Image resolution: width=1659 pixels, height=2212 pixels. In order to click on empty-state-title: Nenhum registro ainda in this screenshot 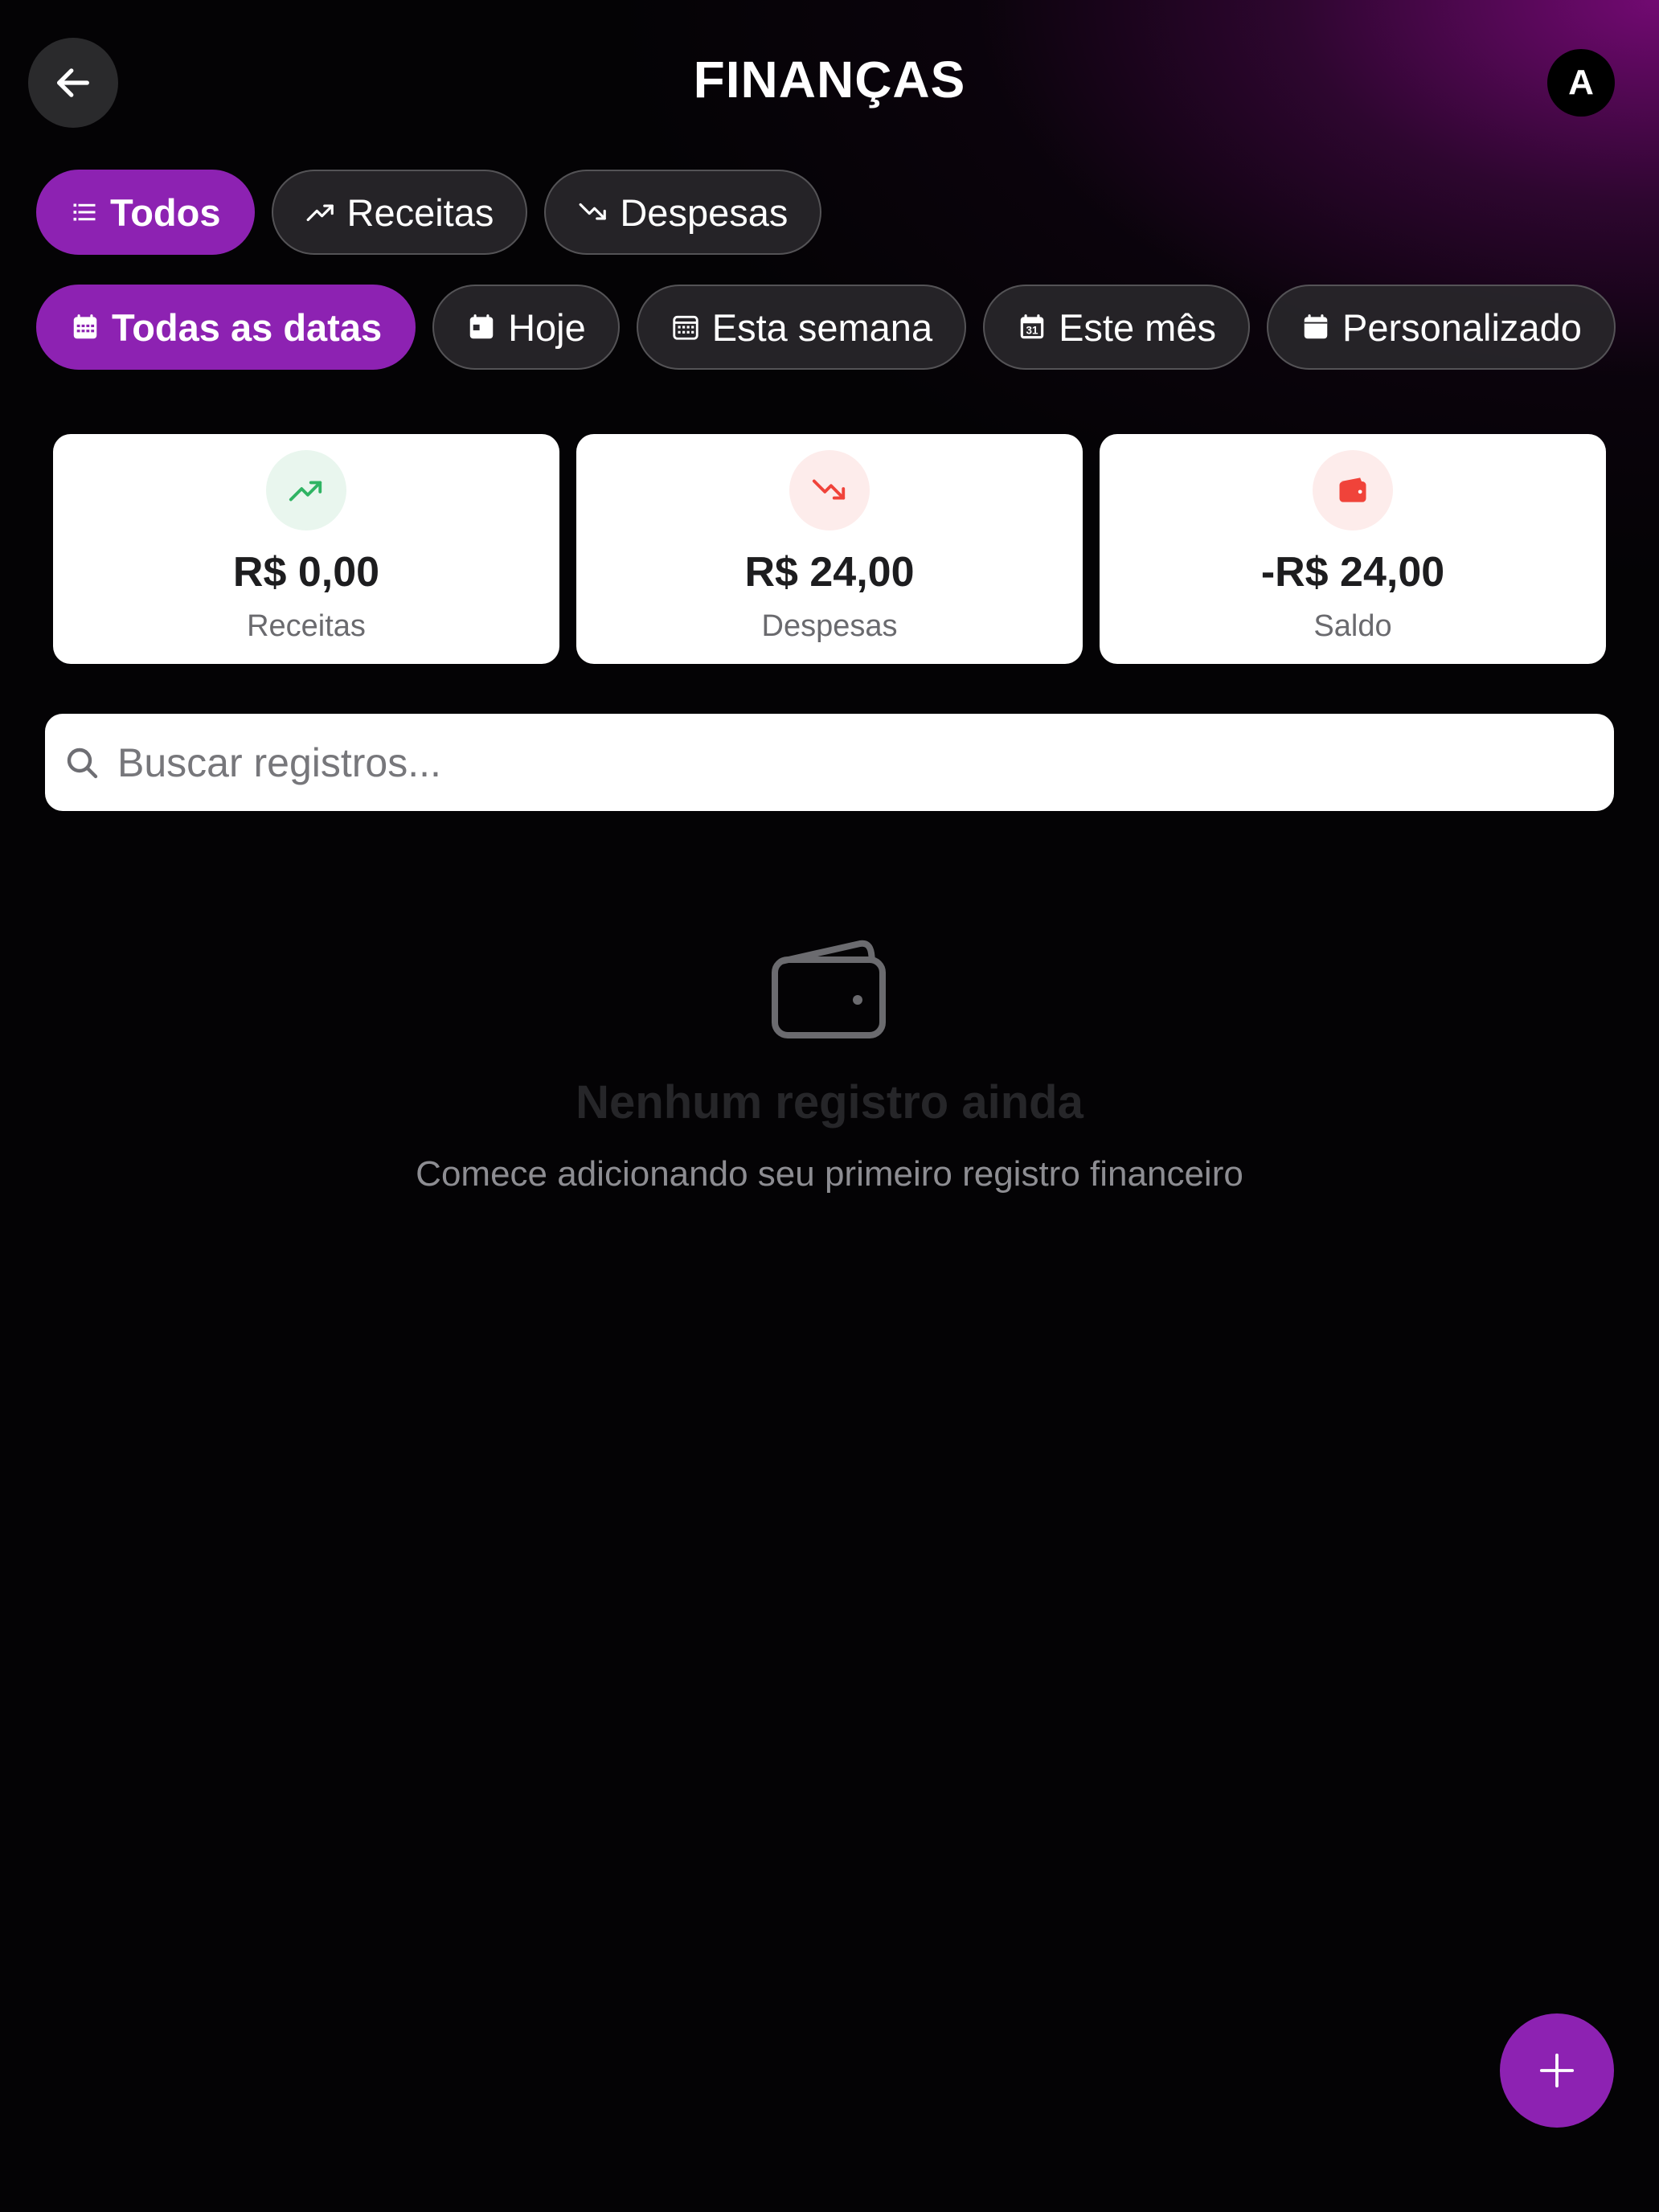, I will do `click(829, 1102)`.